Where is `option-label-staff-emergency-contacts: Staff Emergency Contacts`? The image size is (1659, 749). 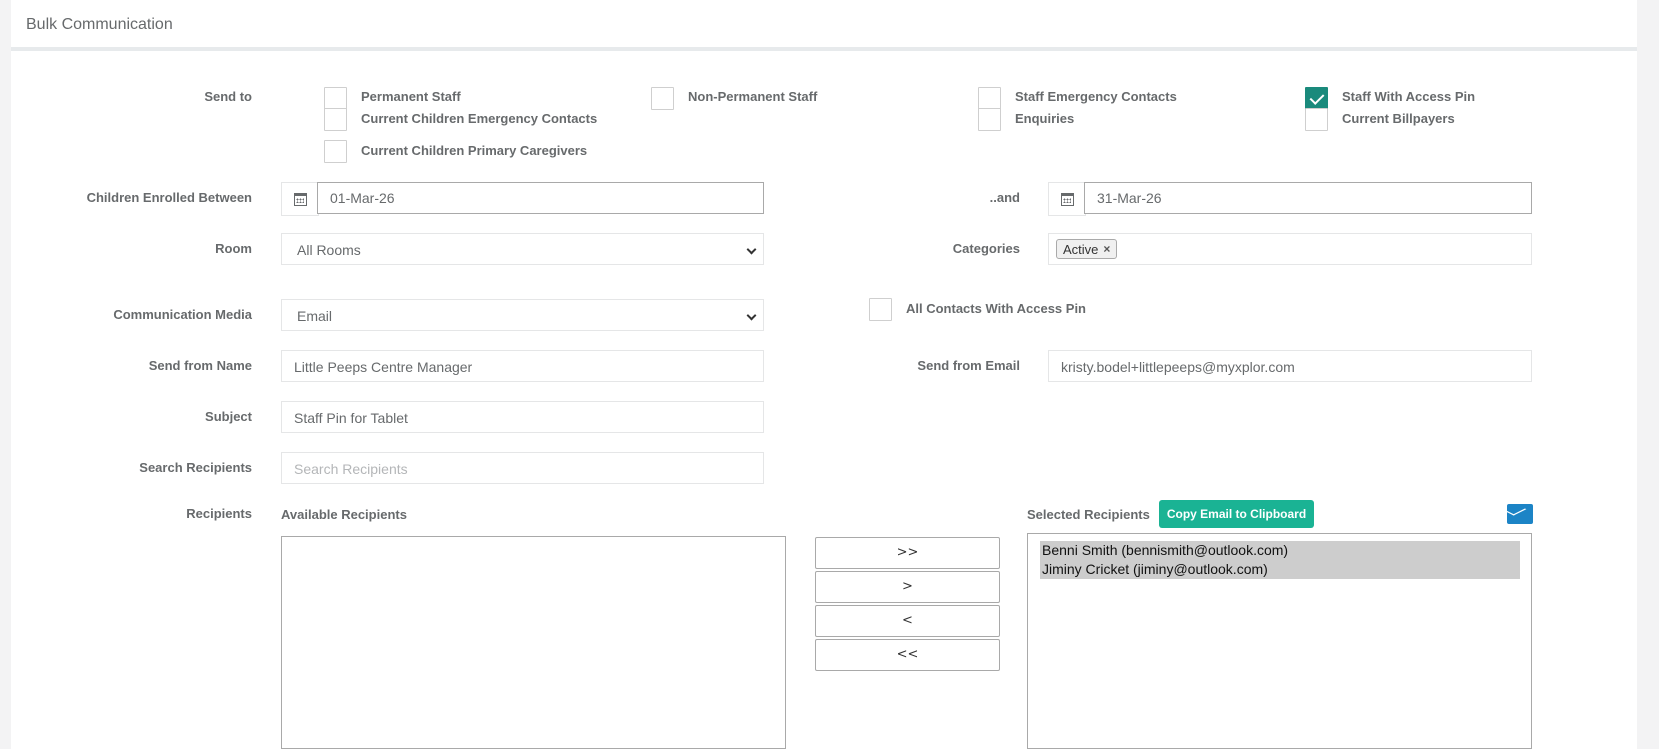
option-label-staff-emergency-contacts: Staff Emergency Contacts is located at coordinates (1096, 96).